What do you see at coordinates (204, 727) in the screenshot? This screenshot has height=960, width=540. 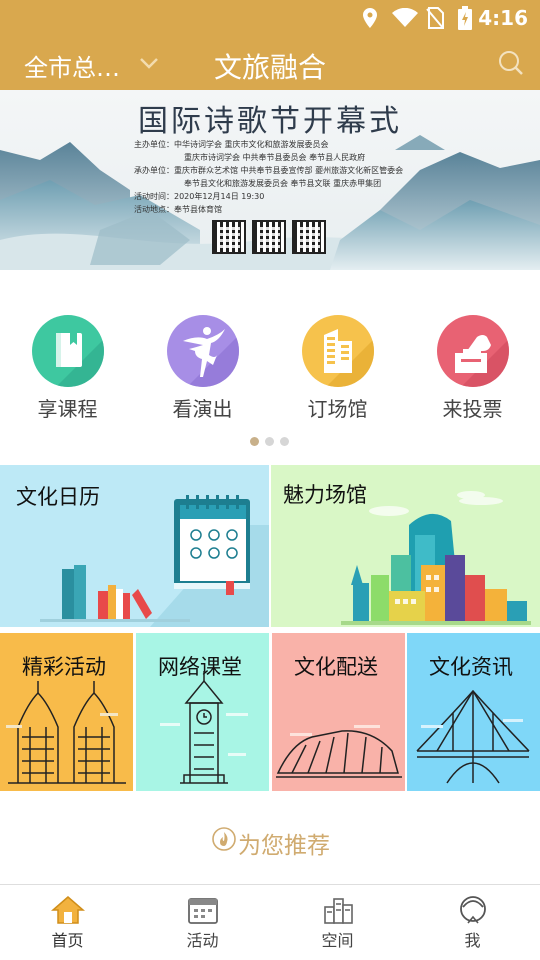 I see `clock-tower-illustration` at bounding box center [204, 727].